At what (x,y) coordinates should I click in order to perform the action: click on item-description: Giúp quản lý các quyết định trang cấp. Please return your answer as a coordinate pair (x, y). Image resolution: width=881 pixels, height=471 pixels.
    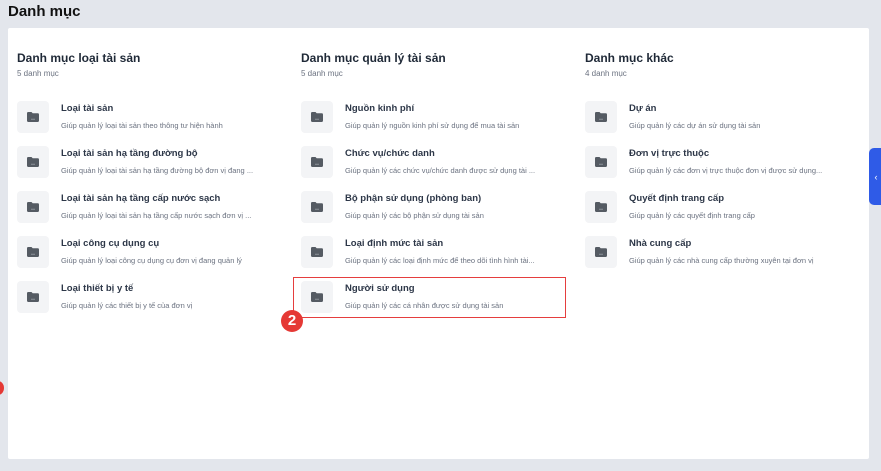
    Looking at the image, I should click on (692, 215).